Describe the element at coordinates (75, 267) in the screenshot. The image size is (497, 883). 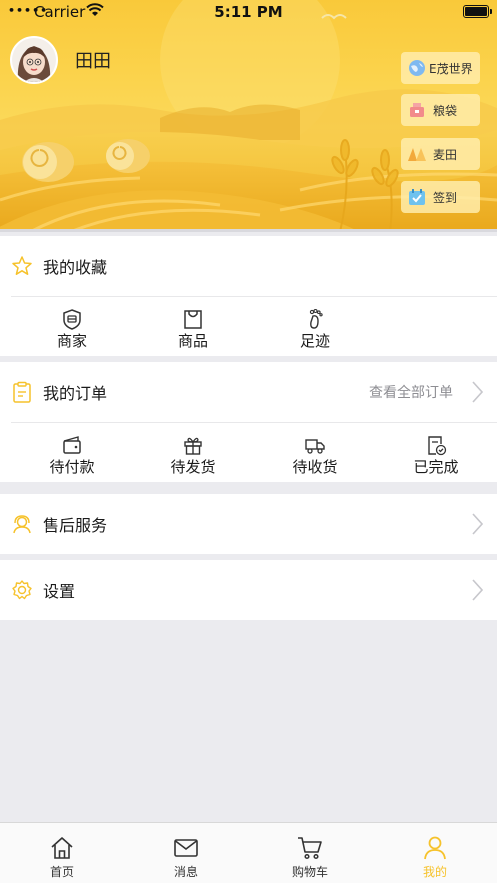
I see `favorites-title: 我的收藏` at that location.